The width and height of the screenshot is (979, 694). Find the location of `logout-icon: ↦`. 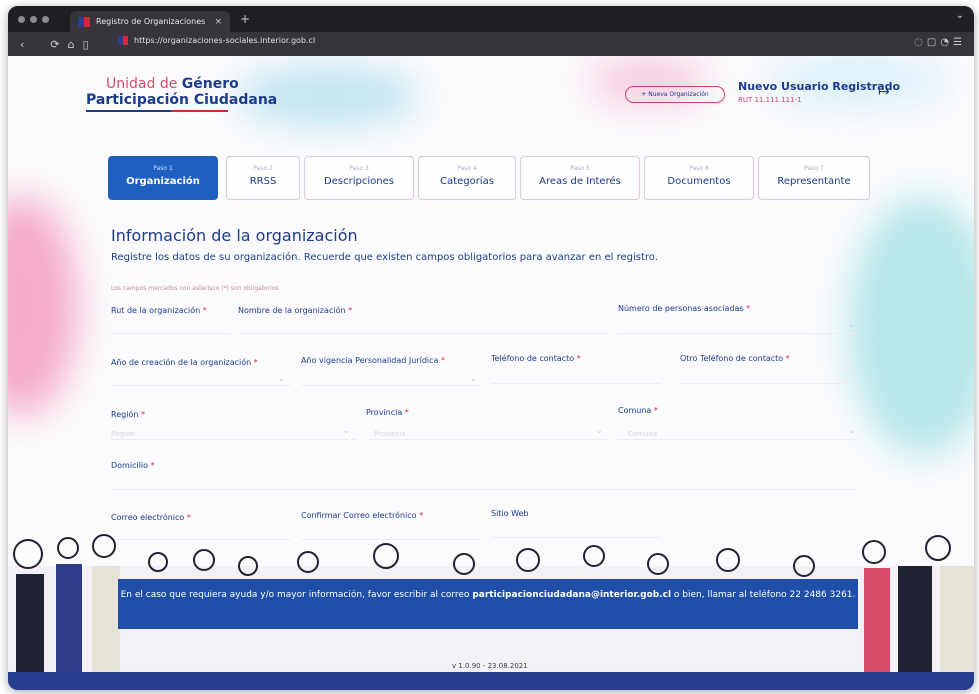

logout-icon: ↦ is located at coordinates (884, 92).